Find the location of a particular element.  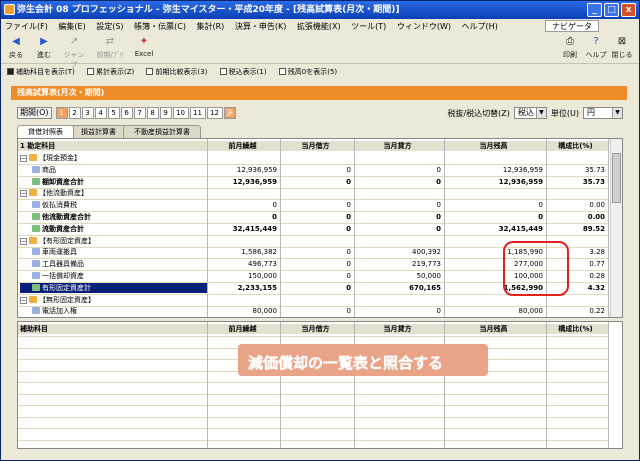

table-row: 棚卸資産合計 12,936,959 0 0 12,936,959 35.73 is located at coordinates (313, 182).